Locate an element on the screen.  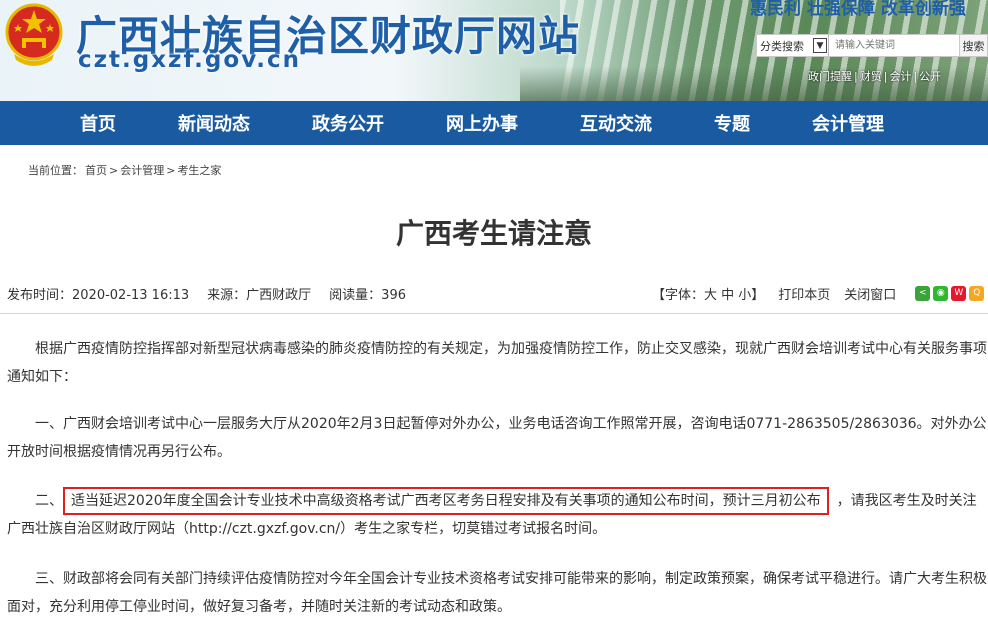
national-emblem-icon is located at coordinates (34, 34).